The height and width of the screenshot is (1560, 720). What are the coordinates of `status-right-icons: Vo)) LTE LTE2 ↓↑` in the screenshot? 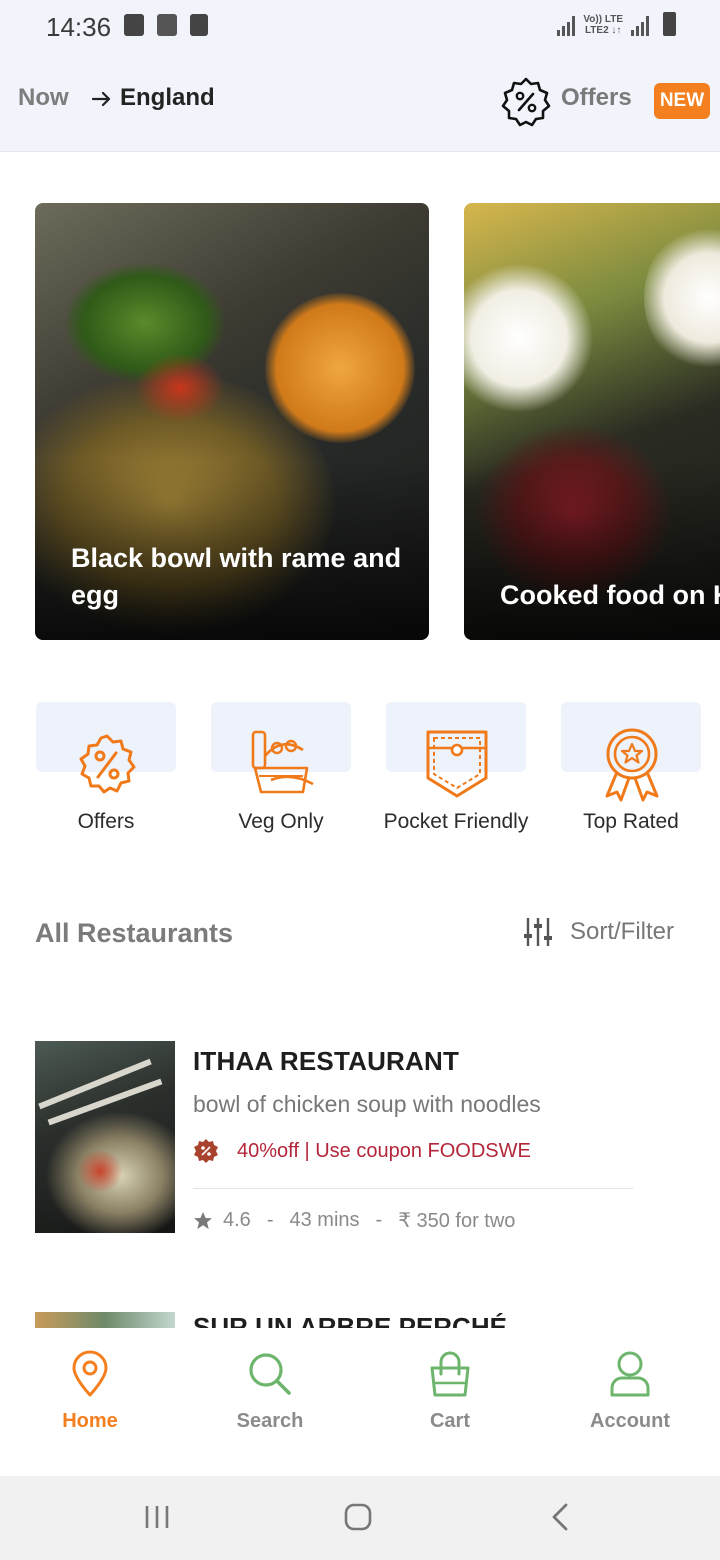 It's located at (616, 24).